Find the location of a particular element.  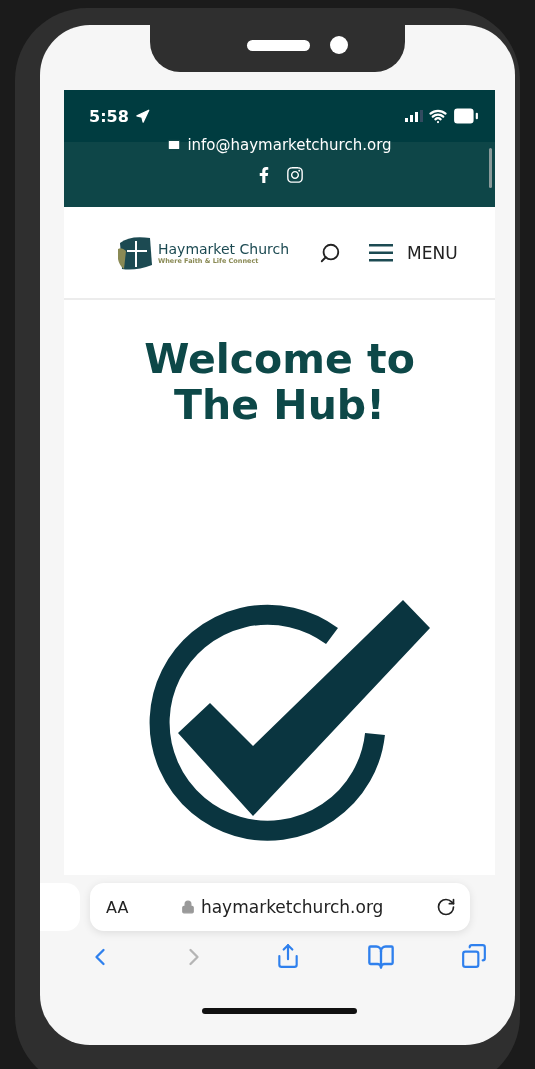

bookmarks-button is located at coordinates (380, 957).